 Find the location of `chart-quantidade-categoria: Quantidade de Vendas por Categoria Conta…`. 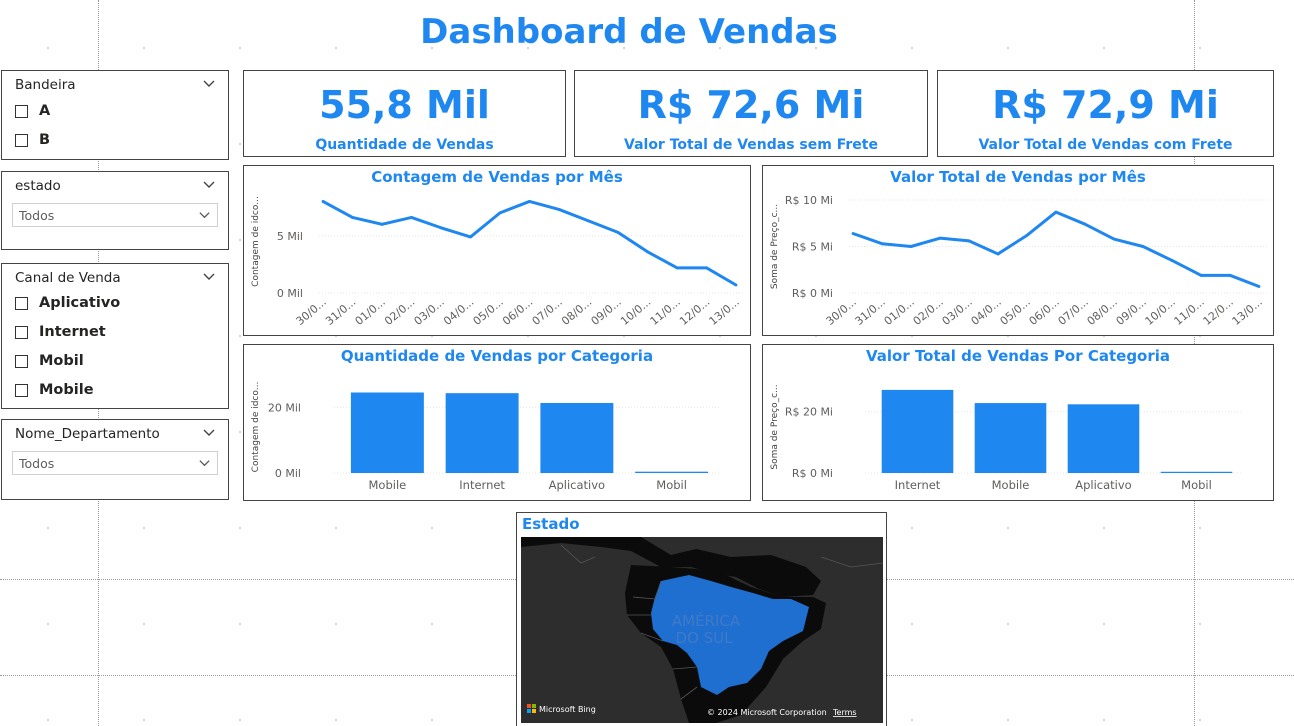

chart-quantidade-categoria: Quantidade de Vendas por Categoria Conta… is located at coordinates (497, 422).